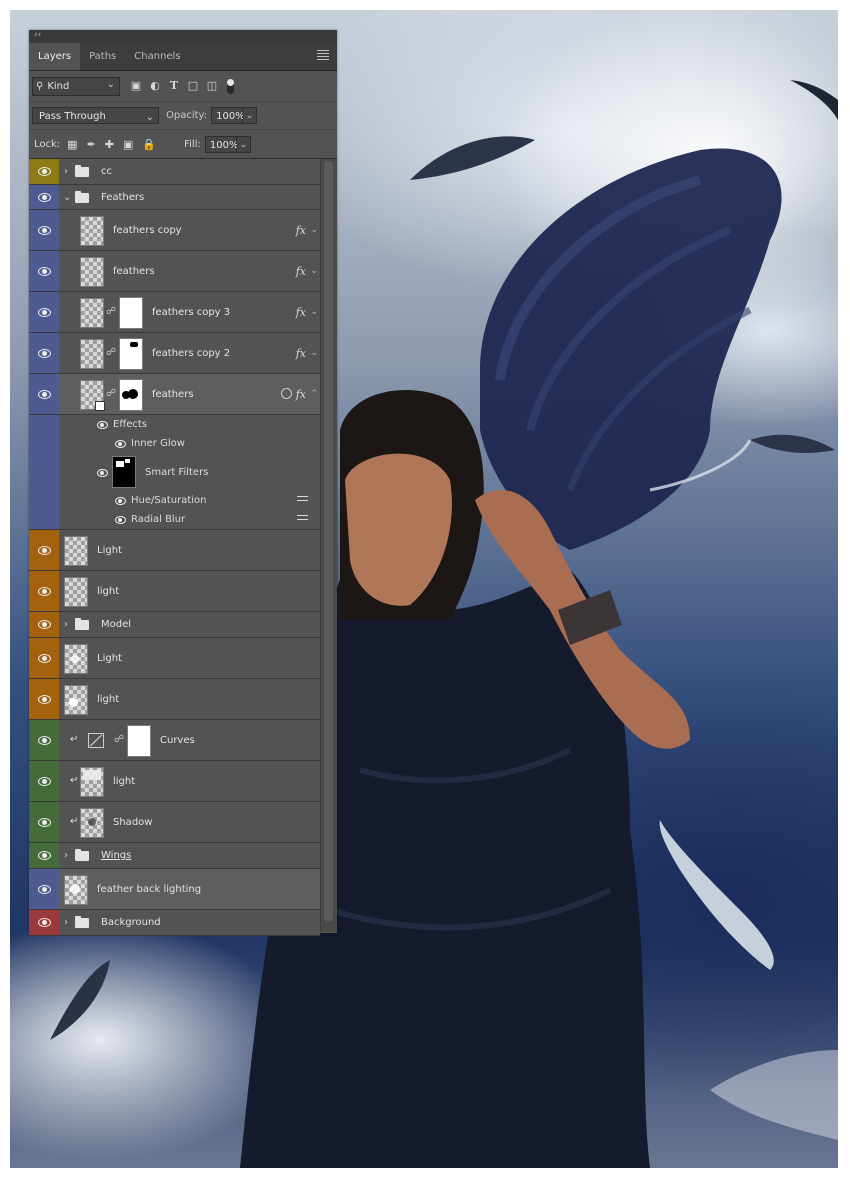  I want to click on layer-row: feathers copy fx ⌄, so click(174, 230).